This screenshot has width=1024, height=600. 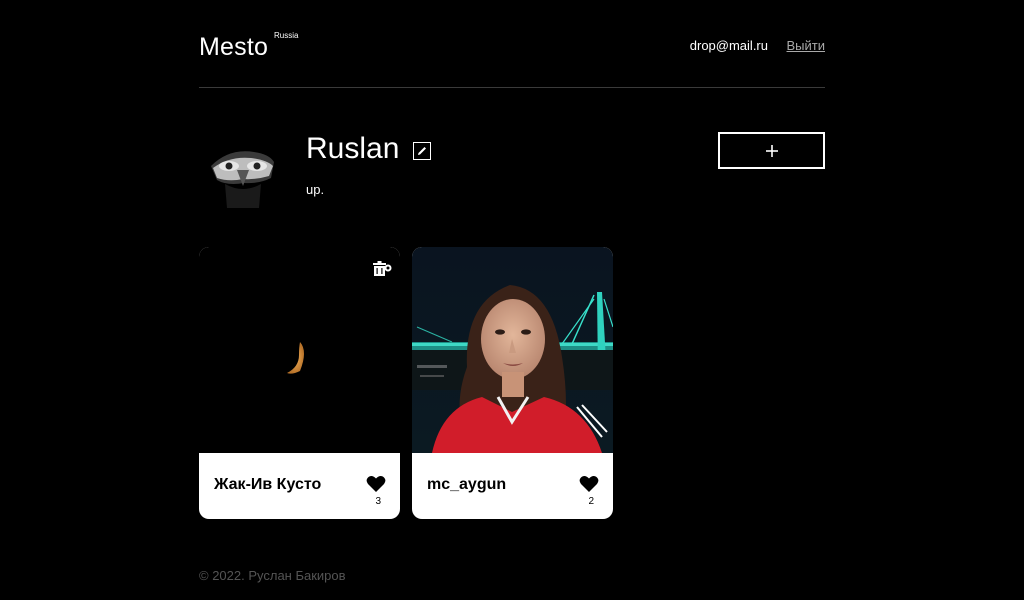 I want to click on delete-card-button, so click(x=382, y=269).